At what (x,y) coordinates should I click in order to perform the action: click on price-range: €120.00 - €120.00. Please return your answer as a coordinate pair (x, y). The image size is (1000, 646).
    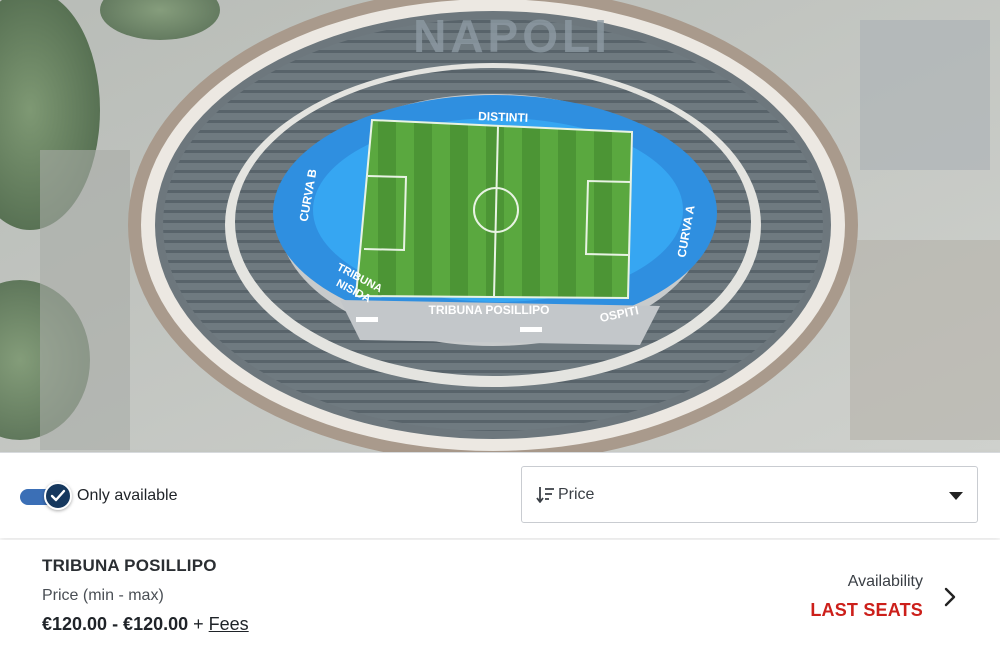
    Looking at the image, I should click on (115, 624).